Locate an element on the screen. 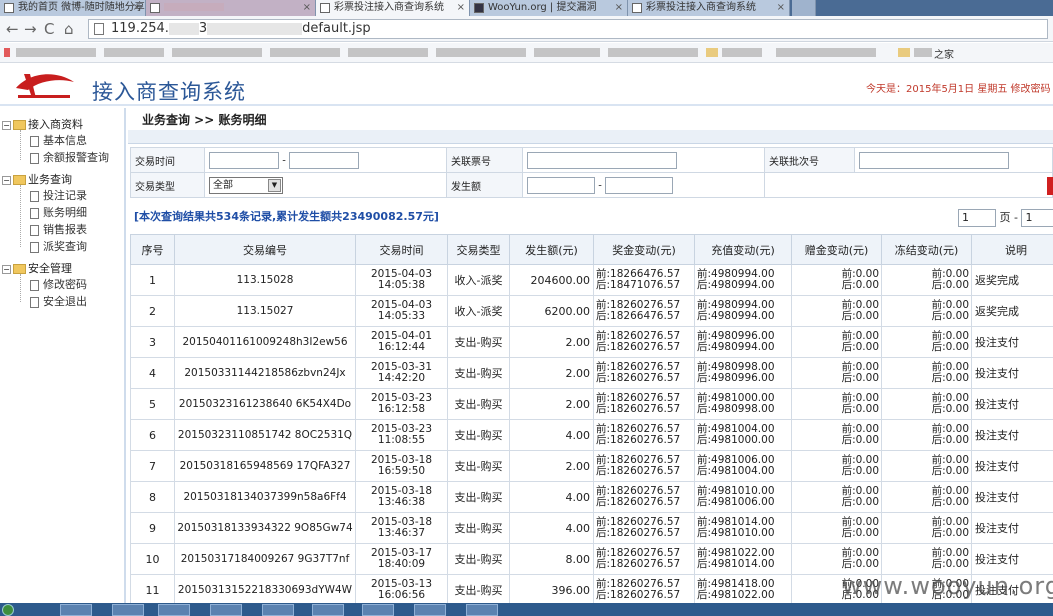 This screenshot has width=1053, height=616. system-title: 接入商查询系统 is located at coordinates (169, 92).